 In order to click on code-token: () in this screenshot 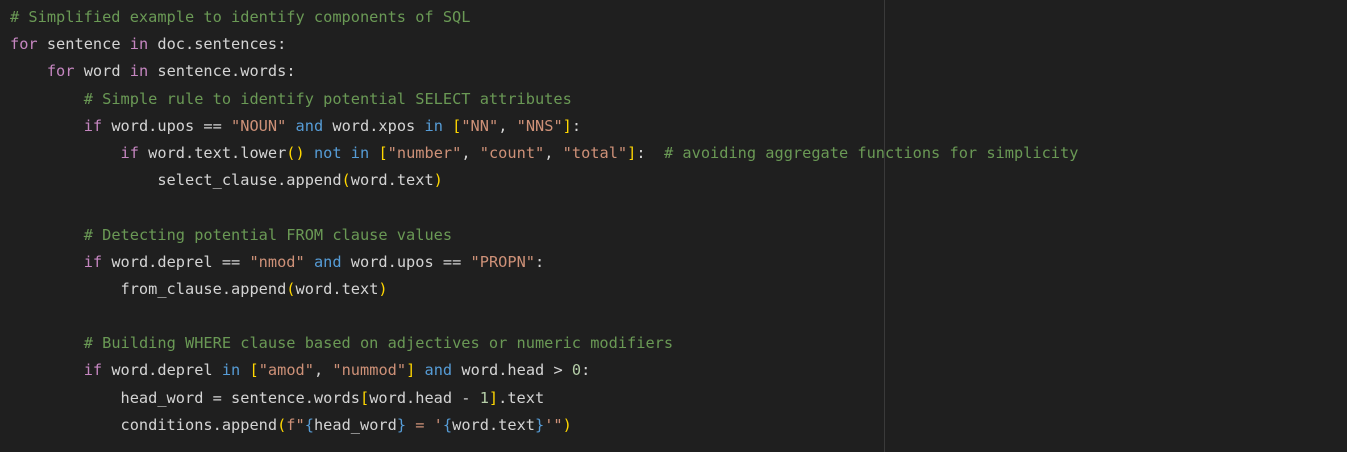, I will do `click(295, 152)`.